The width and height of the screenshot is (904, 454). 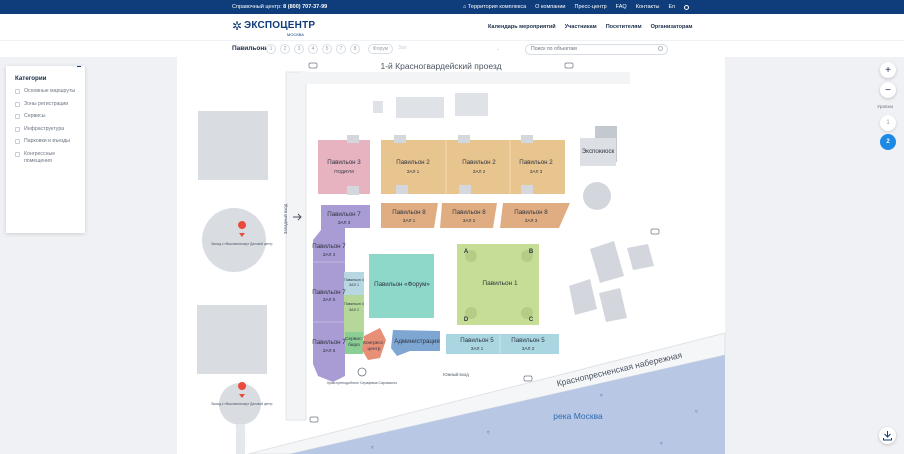 What do you see at coordinates (355, 49) in the screenshot?
I see `pavilion-button-8: 8` at bounding box center [355, 49].